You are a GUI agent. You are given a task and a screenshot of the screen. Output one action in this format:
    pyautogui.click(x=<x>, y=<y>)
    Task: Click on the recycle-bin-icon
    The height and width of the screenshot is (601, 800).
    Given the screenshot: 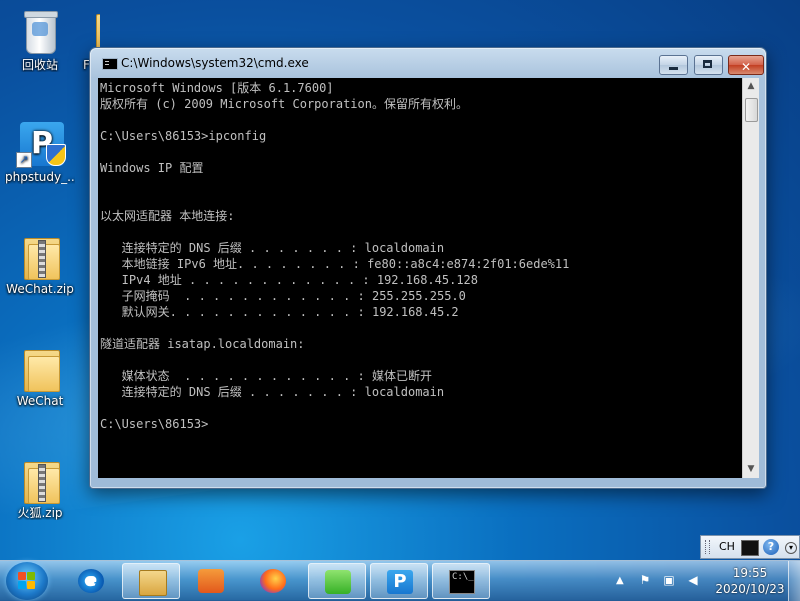 What is the action you would take?
    pyautogui.click(x=40, y=32)
    